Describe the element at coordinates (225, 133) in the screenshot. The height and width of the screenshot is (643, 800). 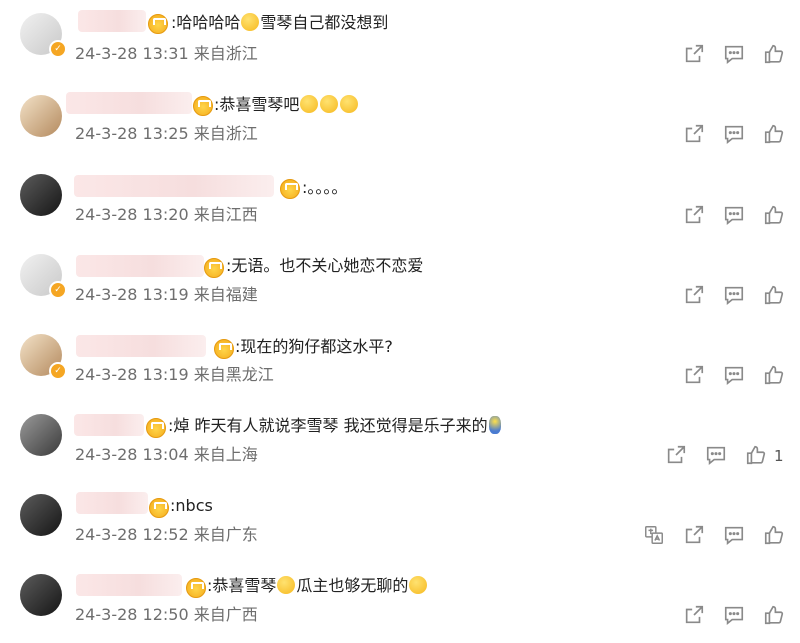
I see `location: 来自浙江` at that location.